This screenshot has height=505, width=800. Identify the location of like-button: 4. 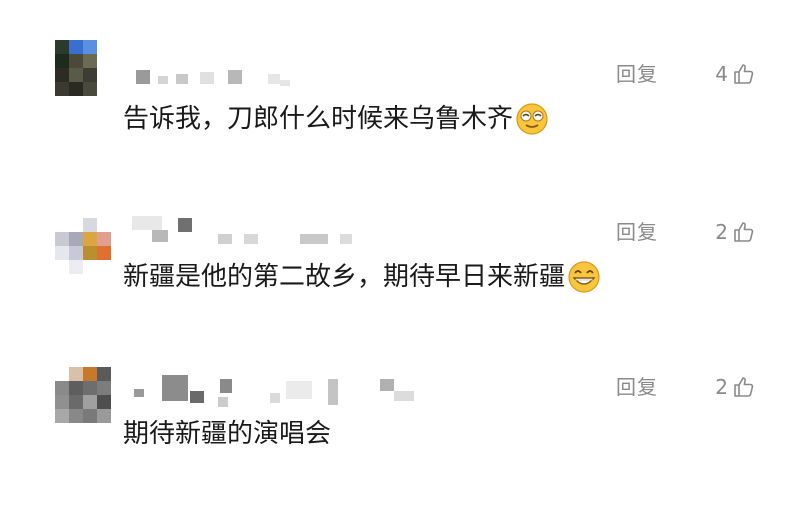
(735, 74).